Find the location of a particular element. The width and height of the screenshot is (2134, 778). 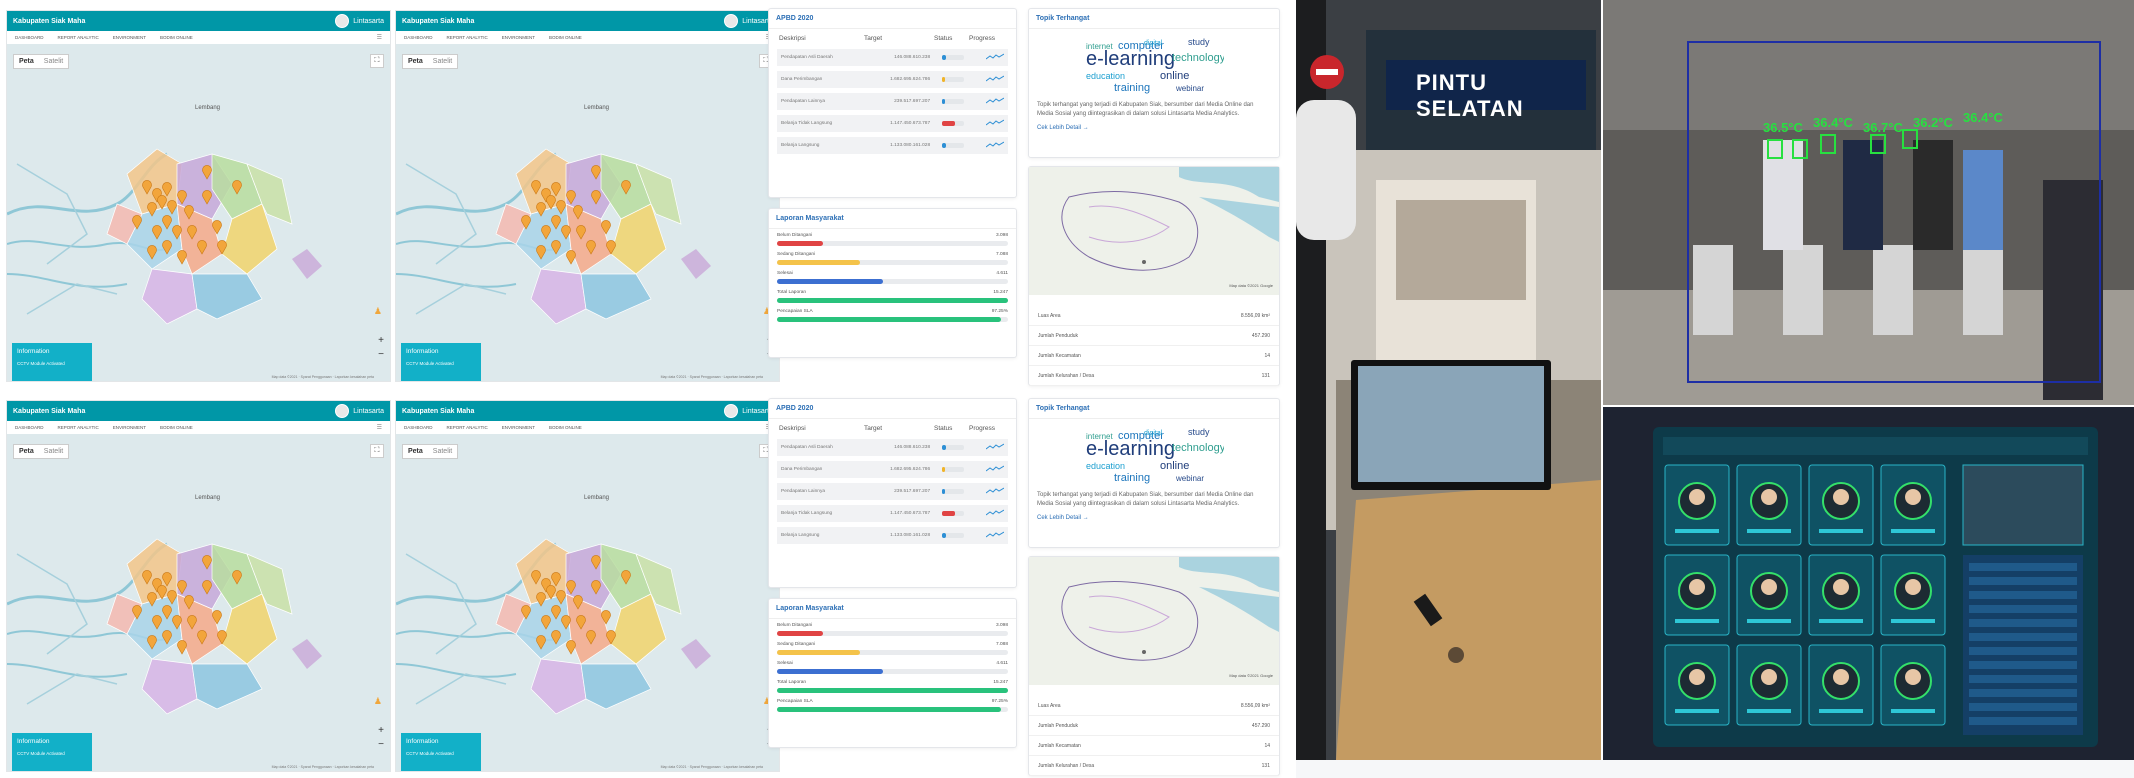

laporan-title: Laporan Masyarakat is located at coordinates (810, 218).